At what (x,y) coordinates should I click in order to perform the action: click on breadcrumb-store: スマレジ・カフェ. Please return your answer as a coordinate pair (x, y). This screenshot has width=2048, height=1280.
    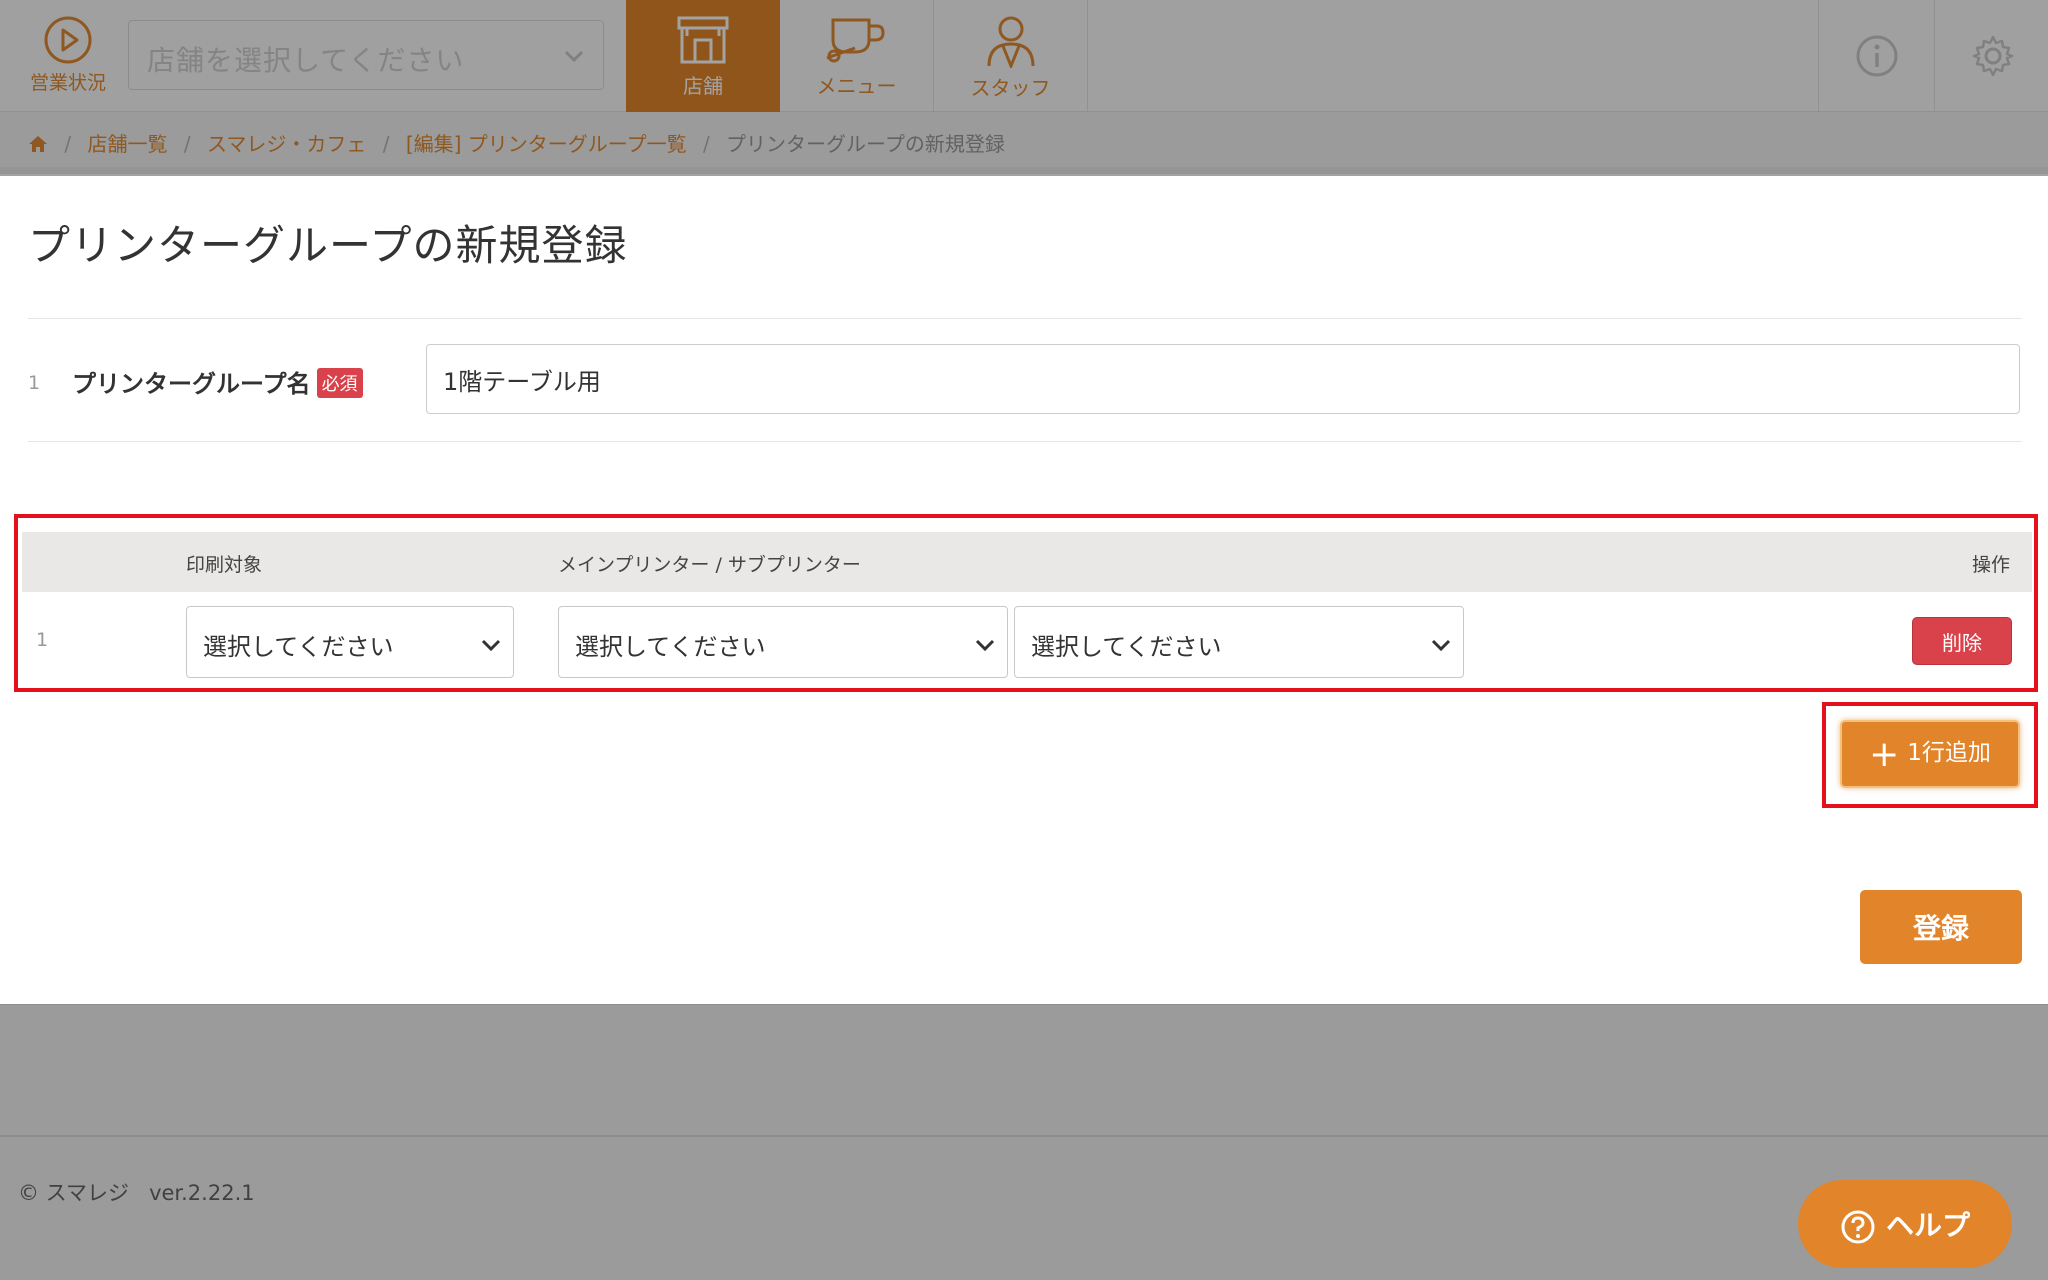
    Looking at the image, I should click on (286, 144).